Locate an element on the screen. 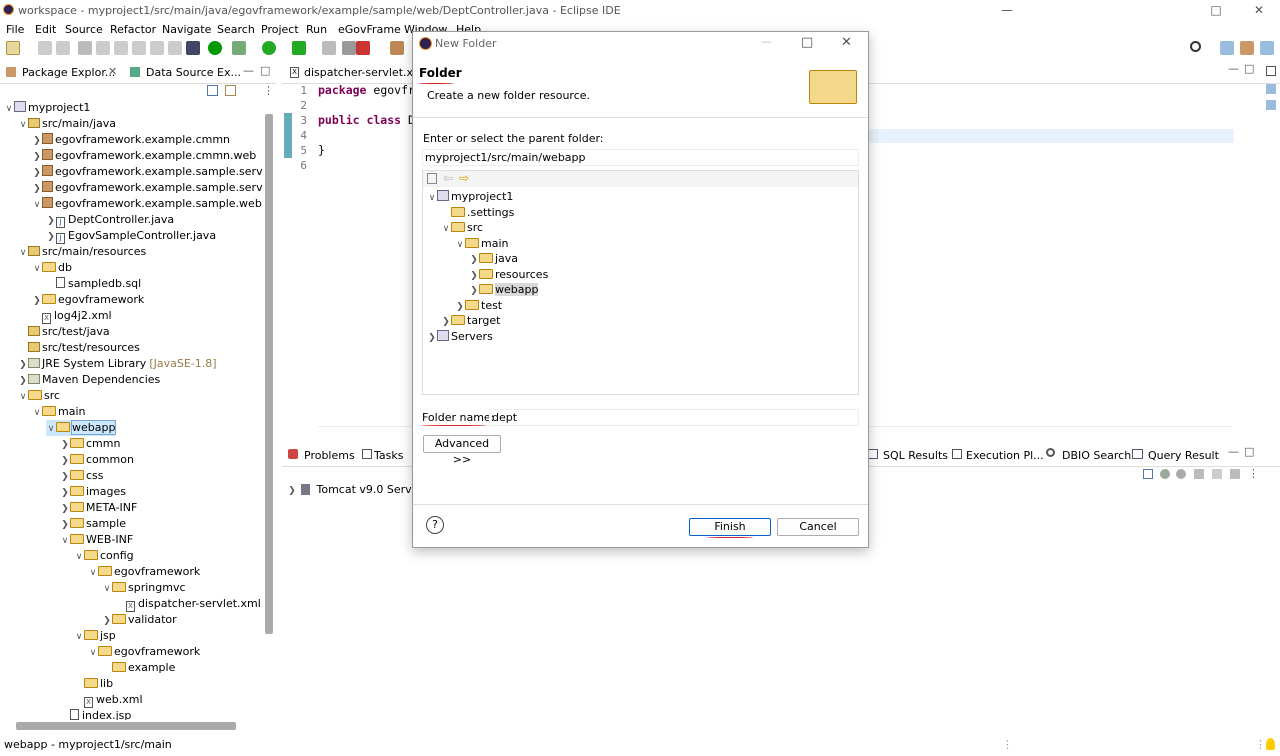 This screenshot has height=756, width=1280. tree-item: example is located at coordinates (138, 668).